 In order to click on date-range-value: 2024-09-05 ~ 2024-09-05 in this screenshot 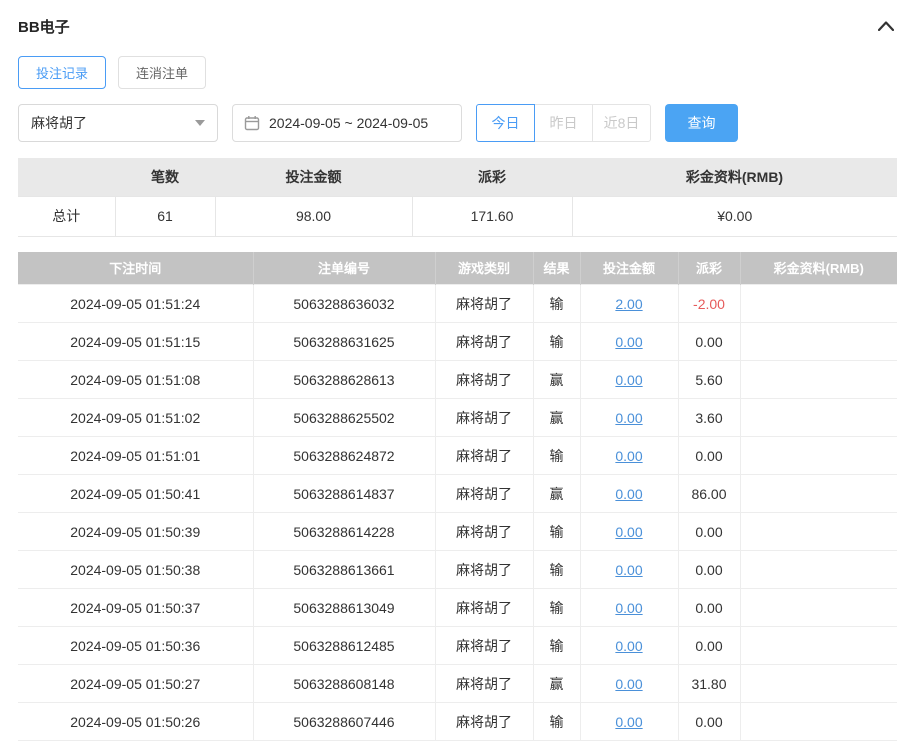, I will do `click(349, 123)`.